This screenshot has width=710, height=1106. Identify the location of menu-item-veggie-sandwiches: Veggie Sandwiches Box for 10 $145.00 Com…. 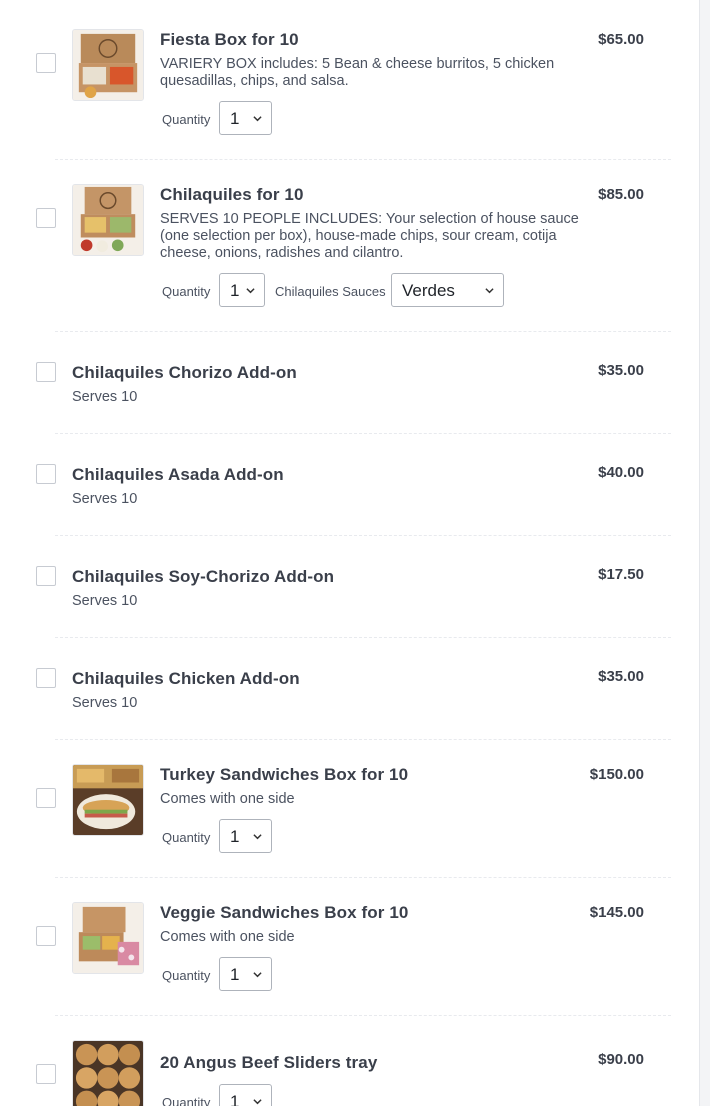
(349, 947).